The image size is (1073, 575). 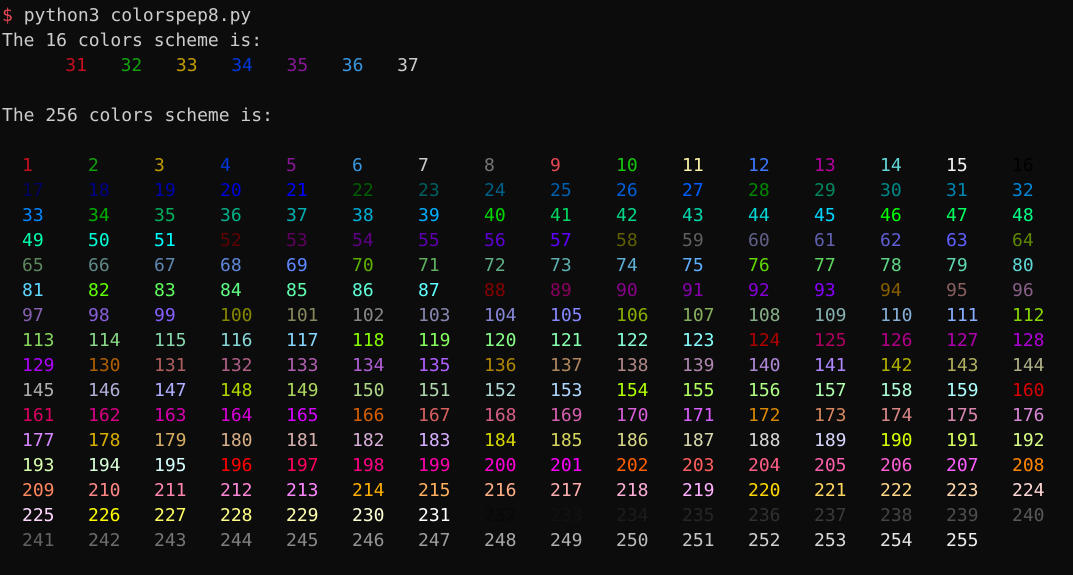 What do you see at coordinates (891, 190) in the screenshot?
I see `color256-label: 30` at bounding box center [891, 190].